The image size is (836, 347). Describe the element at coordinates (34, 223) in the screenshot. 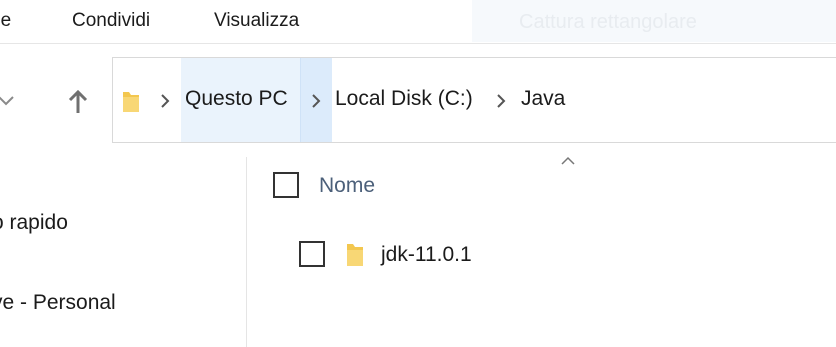

I see `nav-item-quick-access: o rapido` at that location.